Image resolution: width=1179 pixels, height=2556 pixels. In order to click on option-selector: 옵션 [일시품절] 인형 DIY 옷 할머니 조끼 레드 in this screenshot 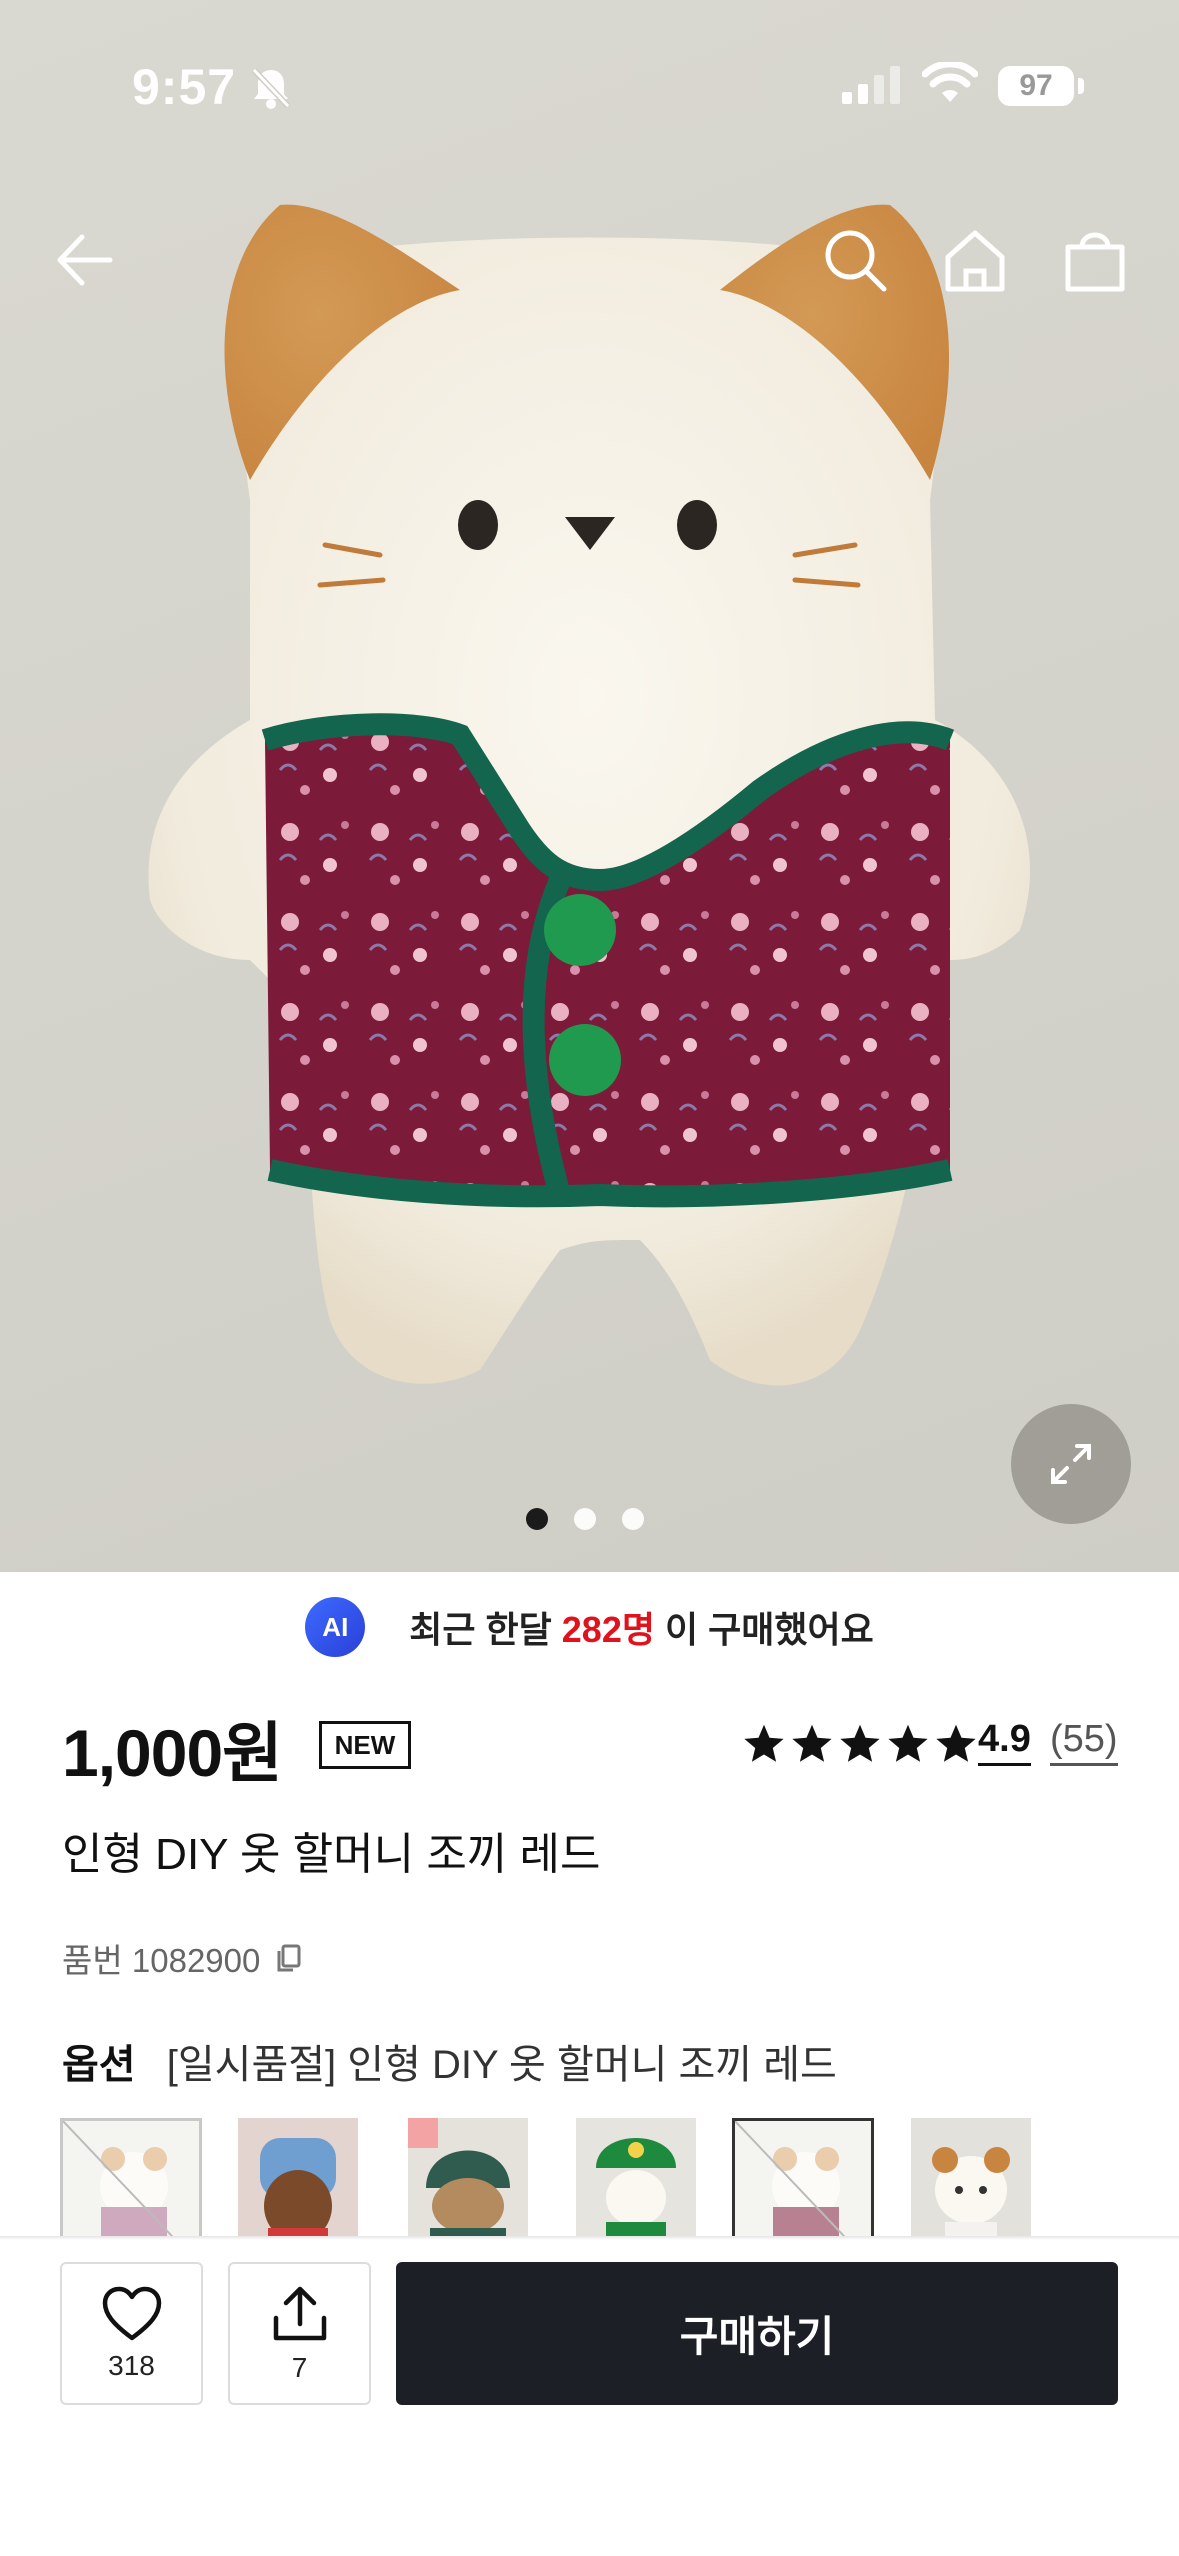, I will do `click(449, 2061)`.